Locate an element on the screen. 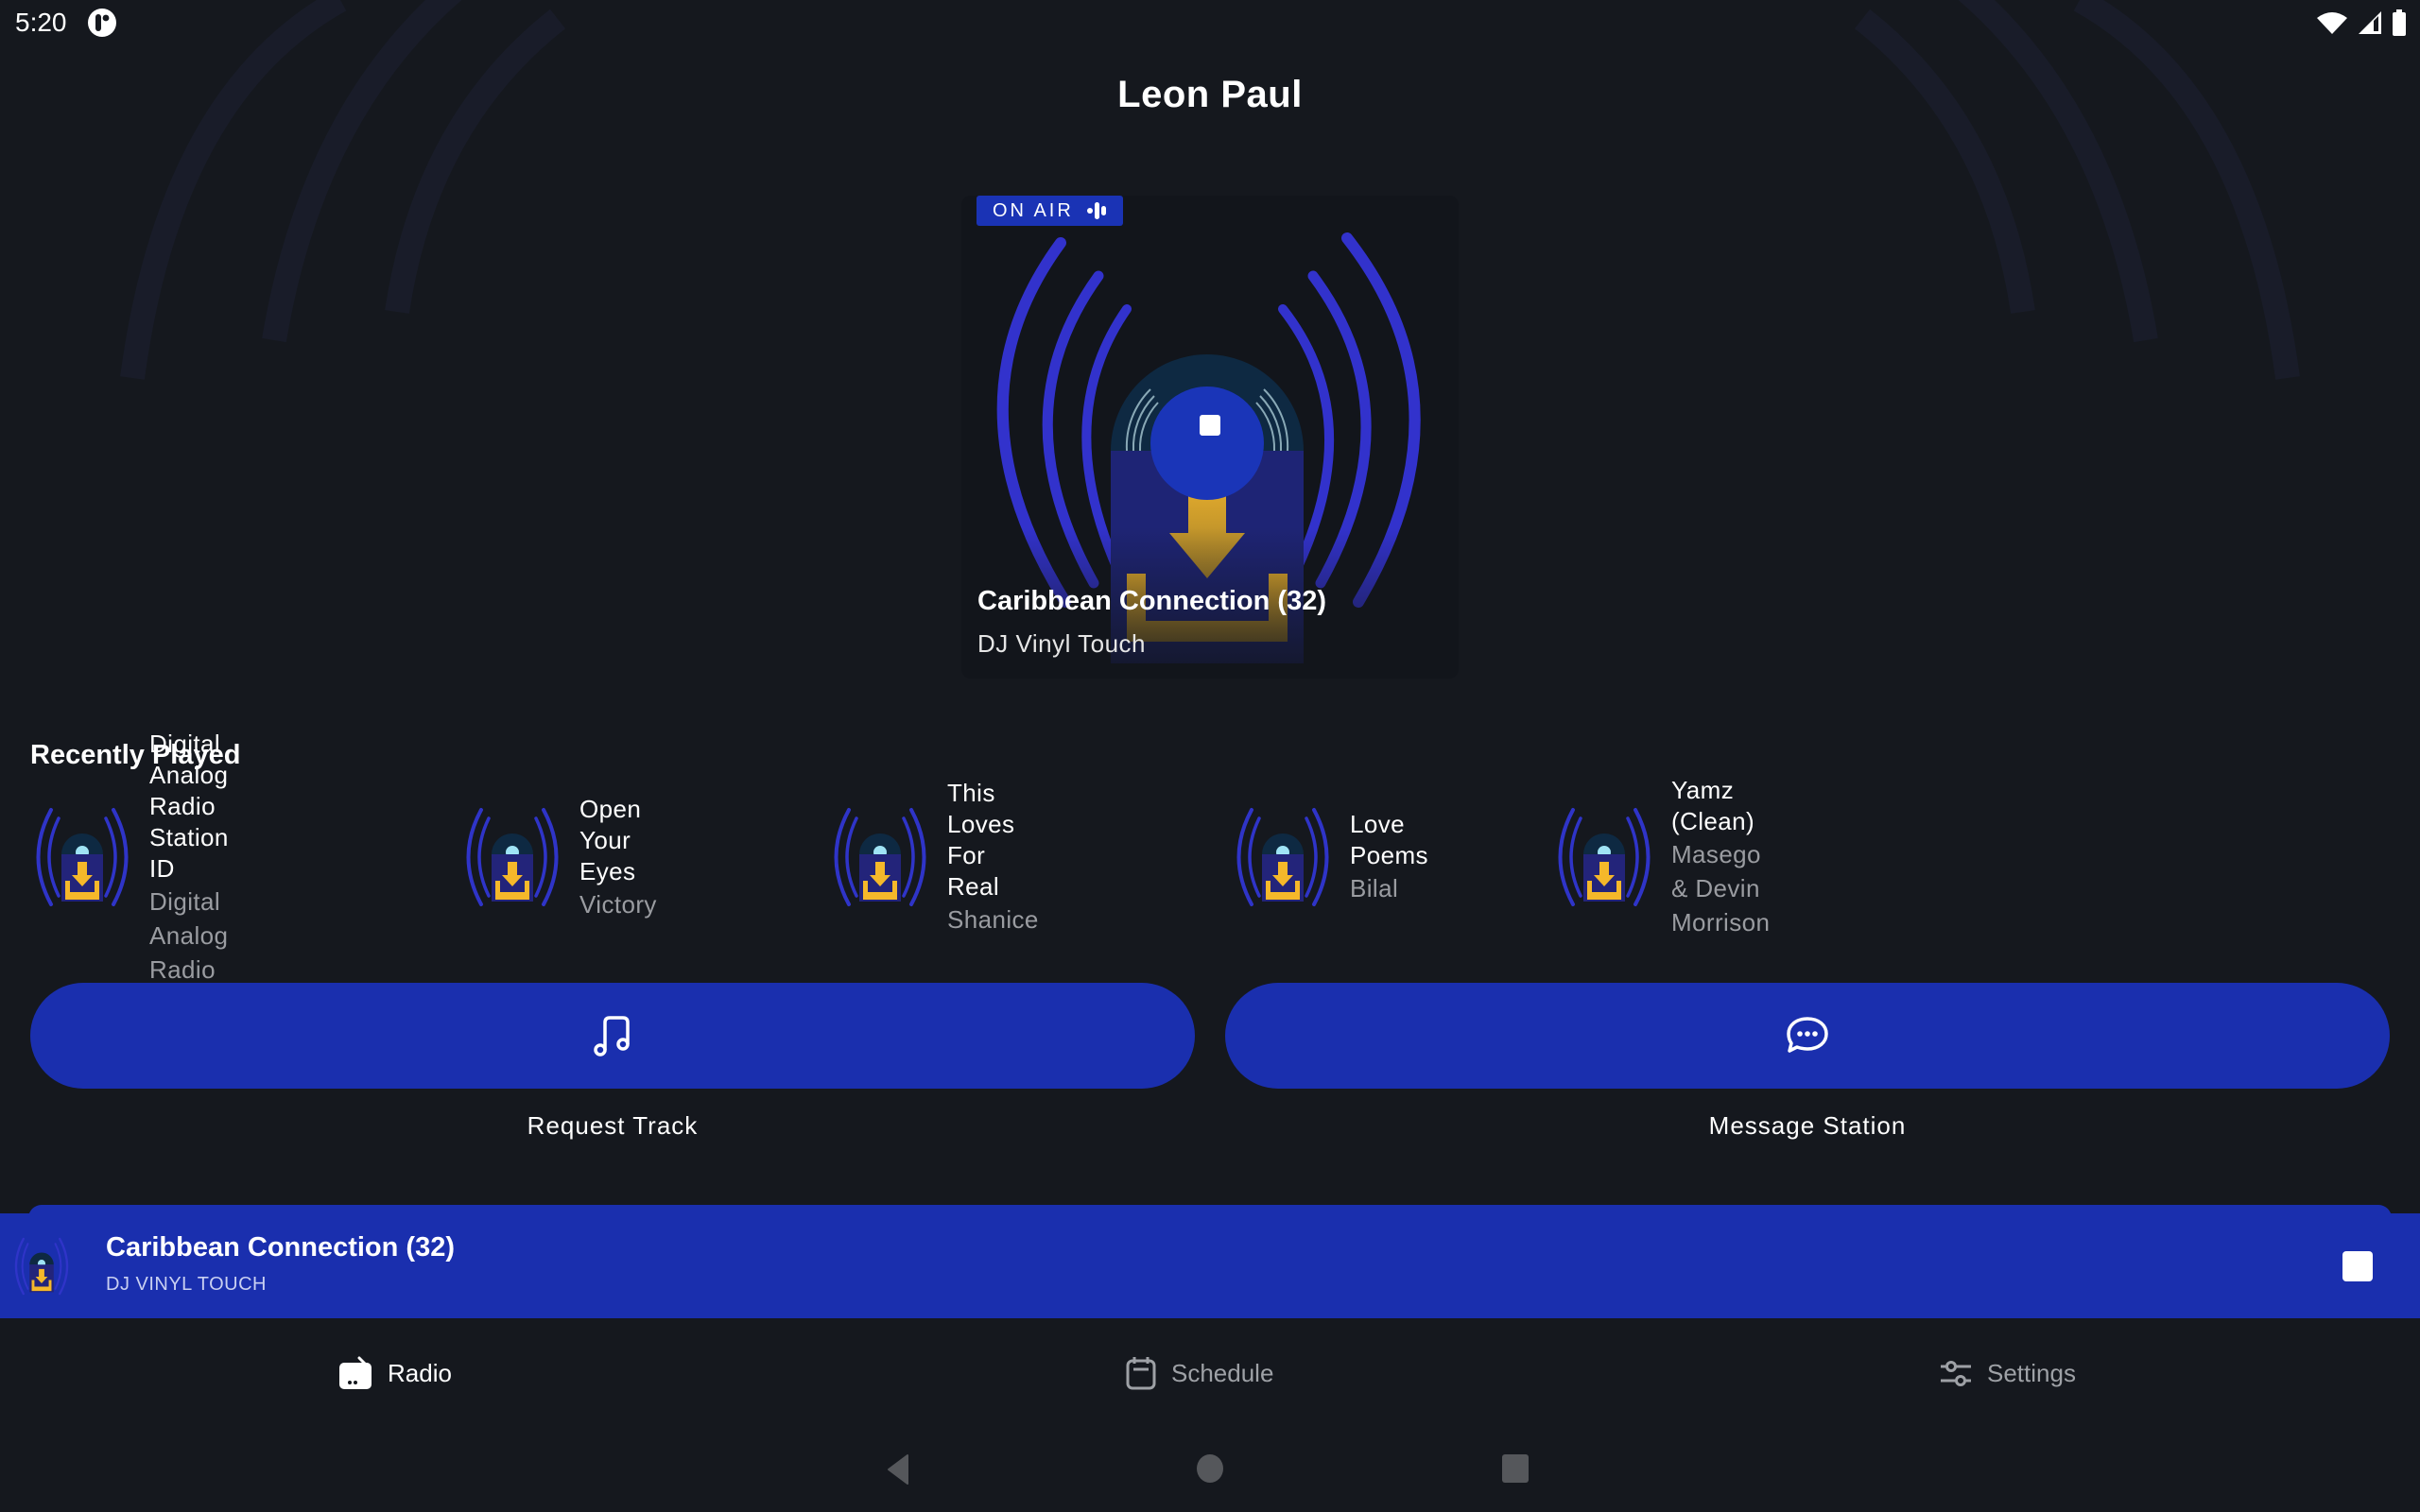 The height and width of the screenshot is (1512, 2420). chat-bubble-icon is located at coordinates (1808, 1035).